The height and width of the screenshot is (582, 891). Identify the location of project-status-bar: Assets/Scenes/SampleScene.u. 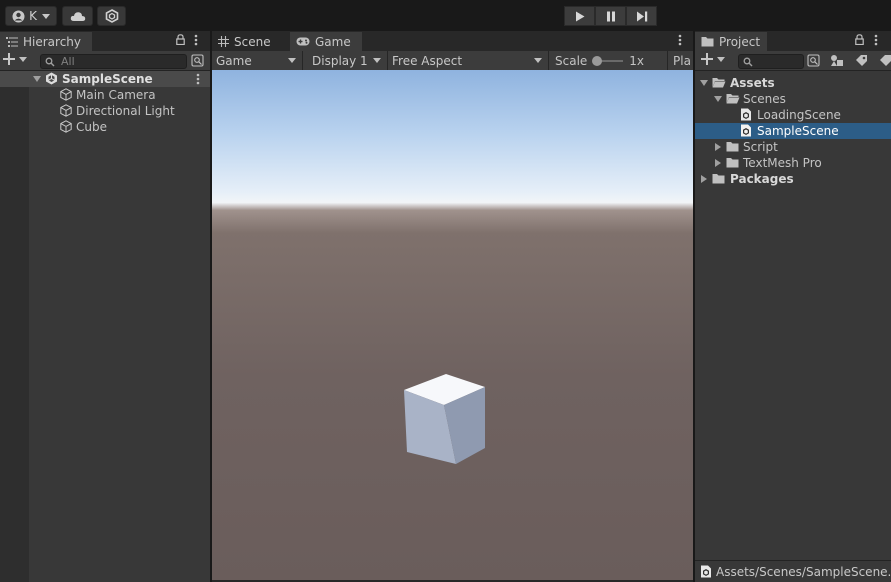
(793, 571).